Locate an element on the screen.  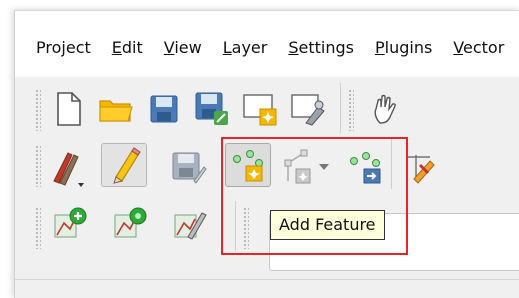
open-project-icon is located at coordinates (116, 109).